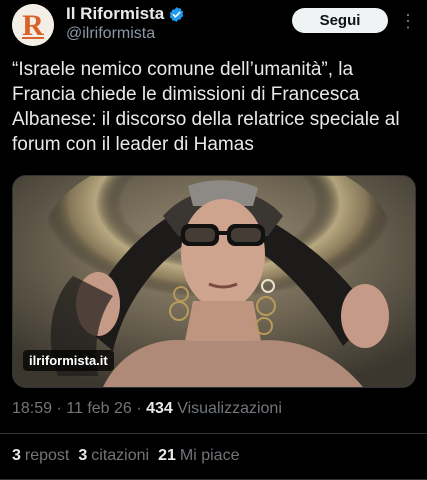  I want to click on account-handle: @ilriformista, so click(110, 34).